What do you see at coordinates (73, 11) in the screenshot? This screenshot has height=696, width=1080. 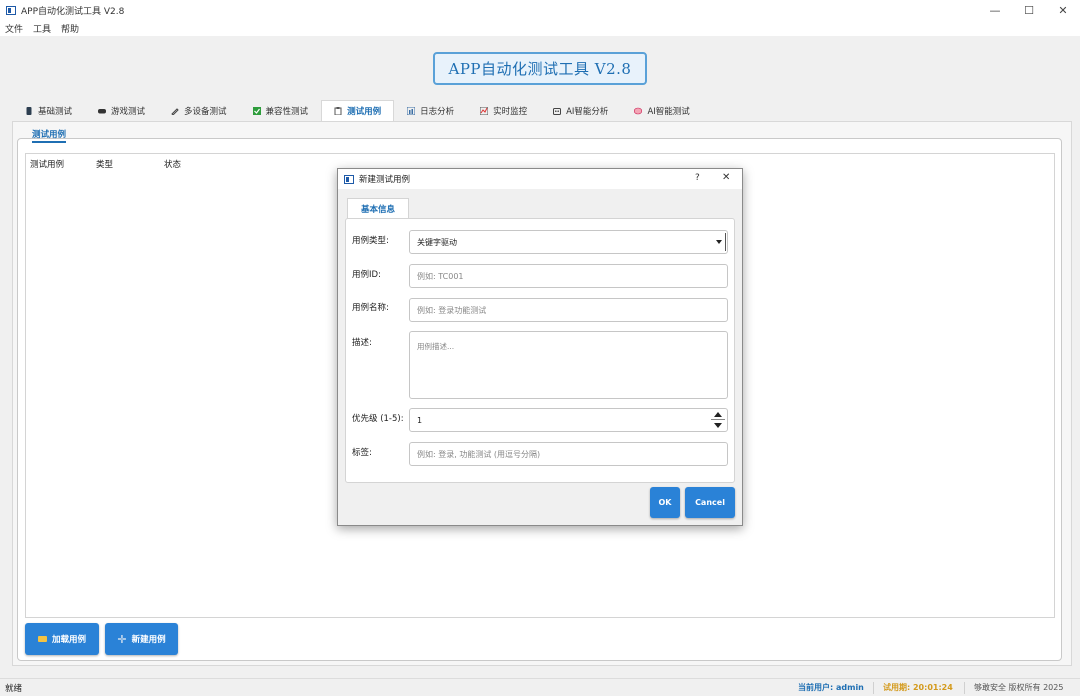 I see `window-title: APP自动化测试工具 V2.8` at bounding box center [73, 11].